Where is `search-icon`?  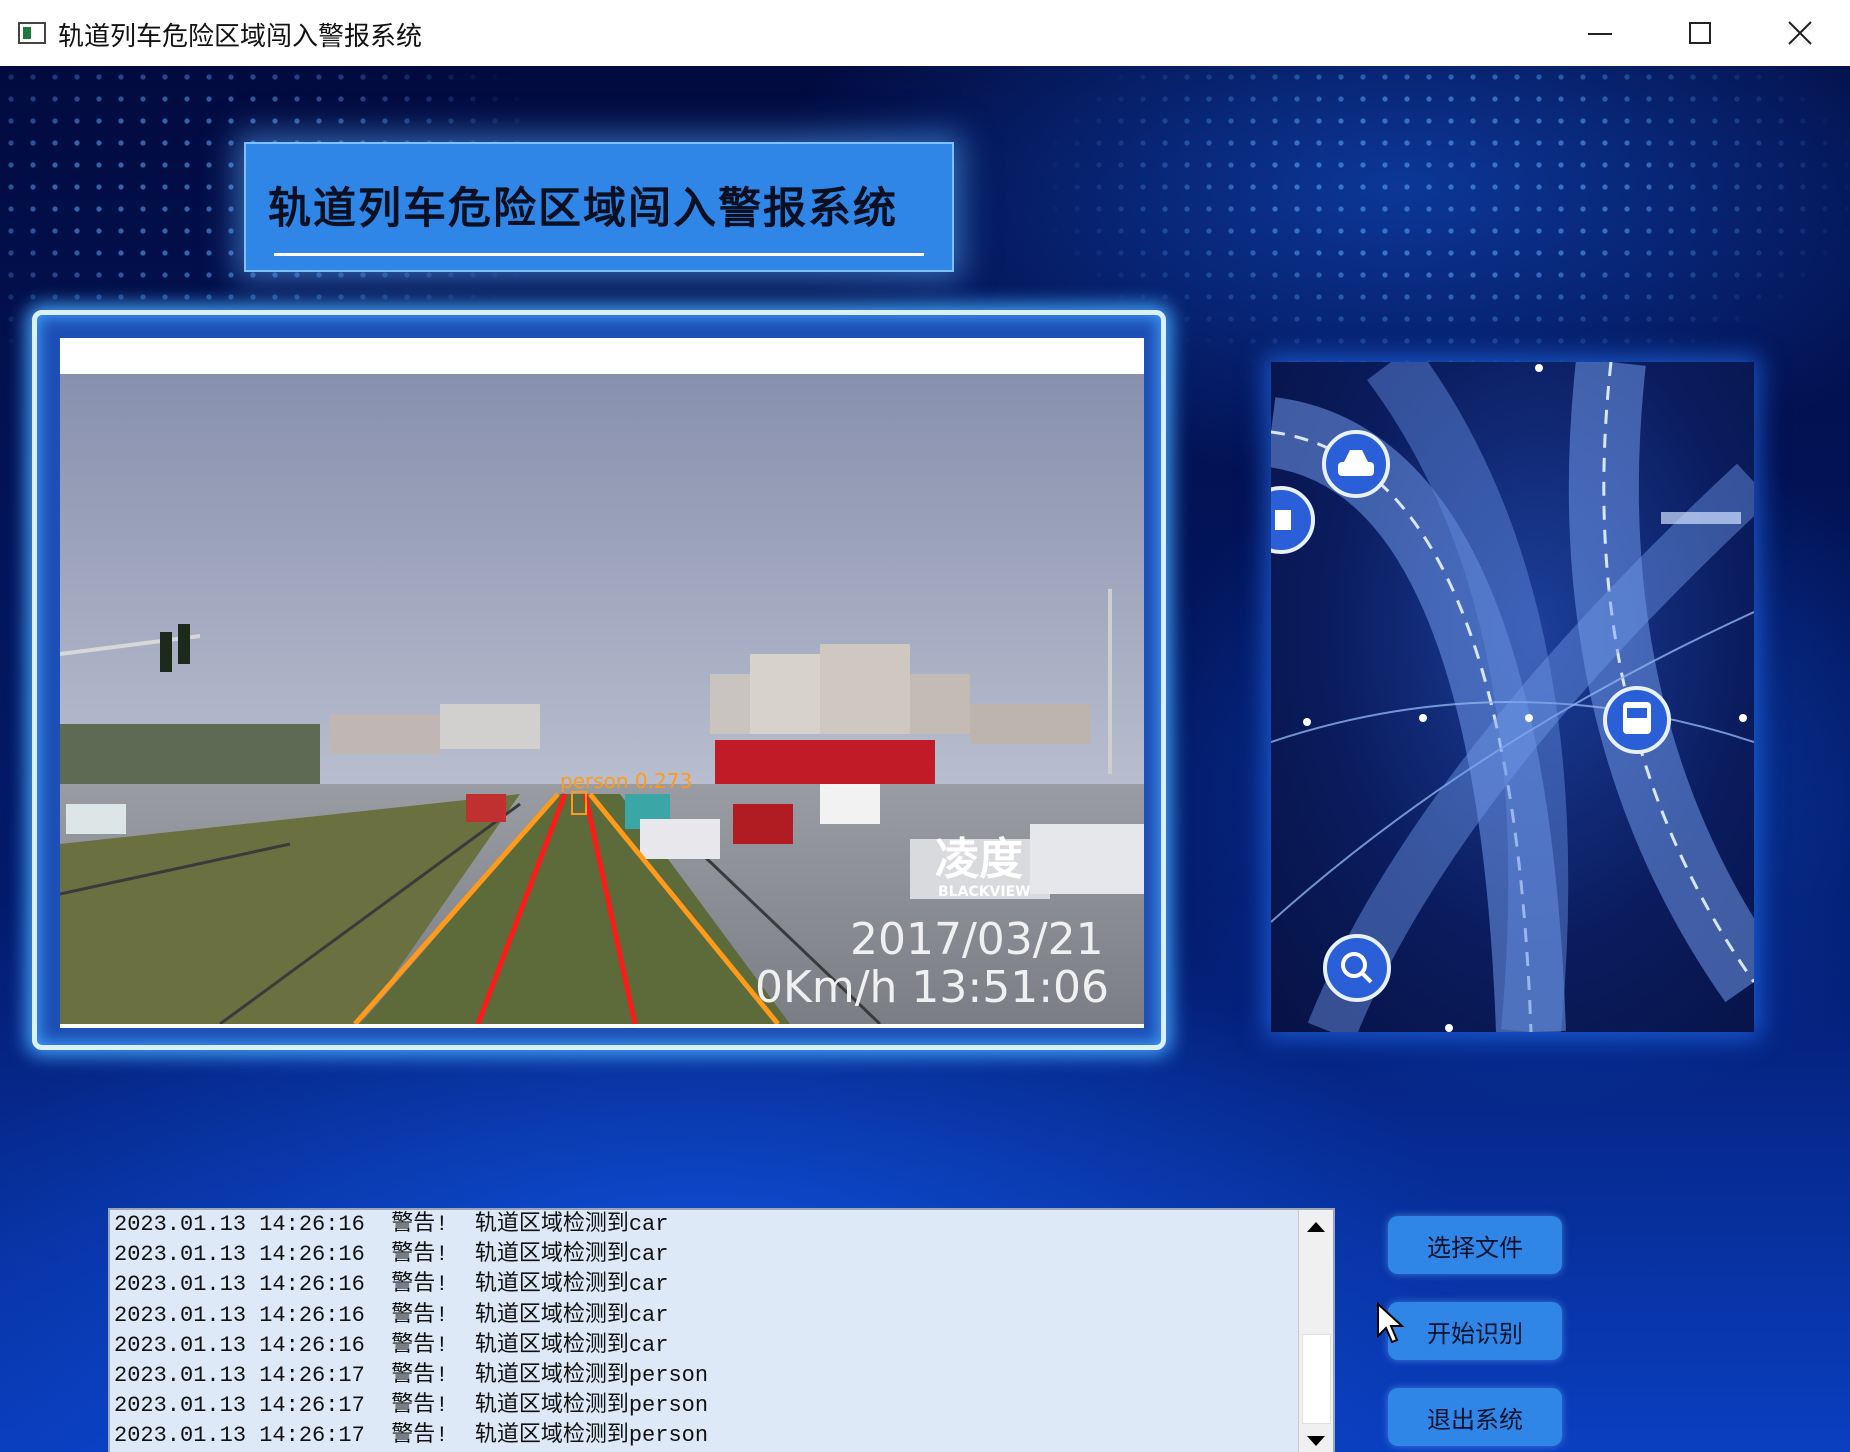
search-icon is located at coordinates (1357, 968).